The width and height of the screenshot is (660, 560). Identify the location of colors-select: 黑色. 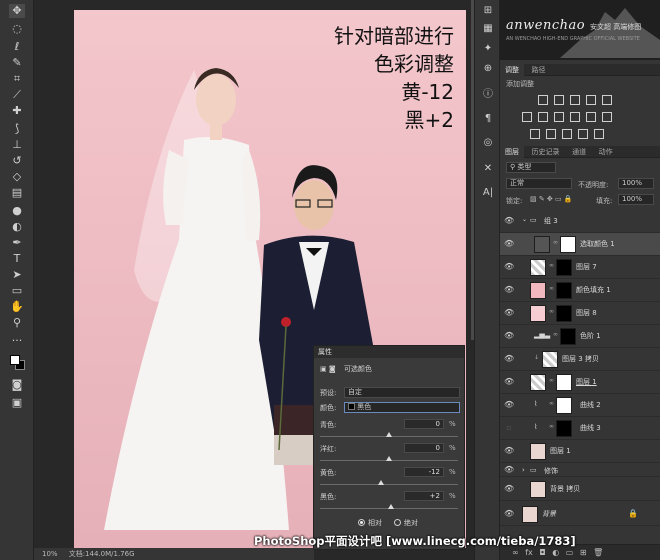
(402, 407).